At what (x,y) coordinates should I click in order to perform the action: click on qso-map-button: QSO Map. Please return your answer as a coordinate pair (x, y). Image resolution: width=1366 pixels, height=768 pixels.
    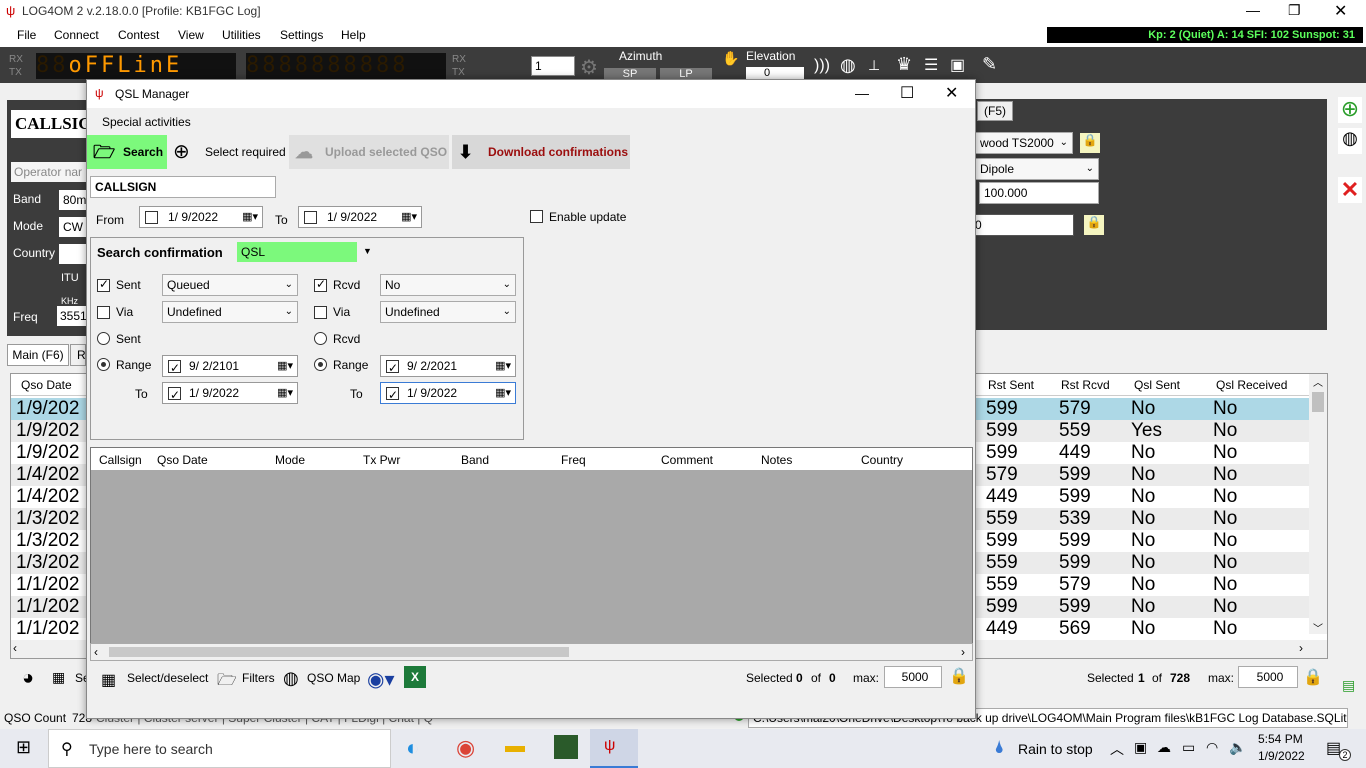
    Looking at the image, I should click on (333, 678).